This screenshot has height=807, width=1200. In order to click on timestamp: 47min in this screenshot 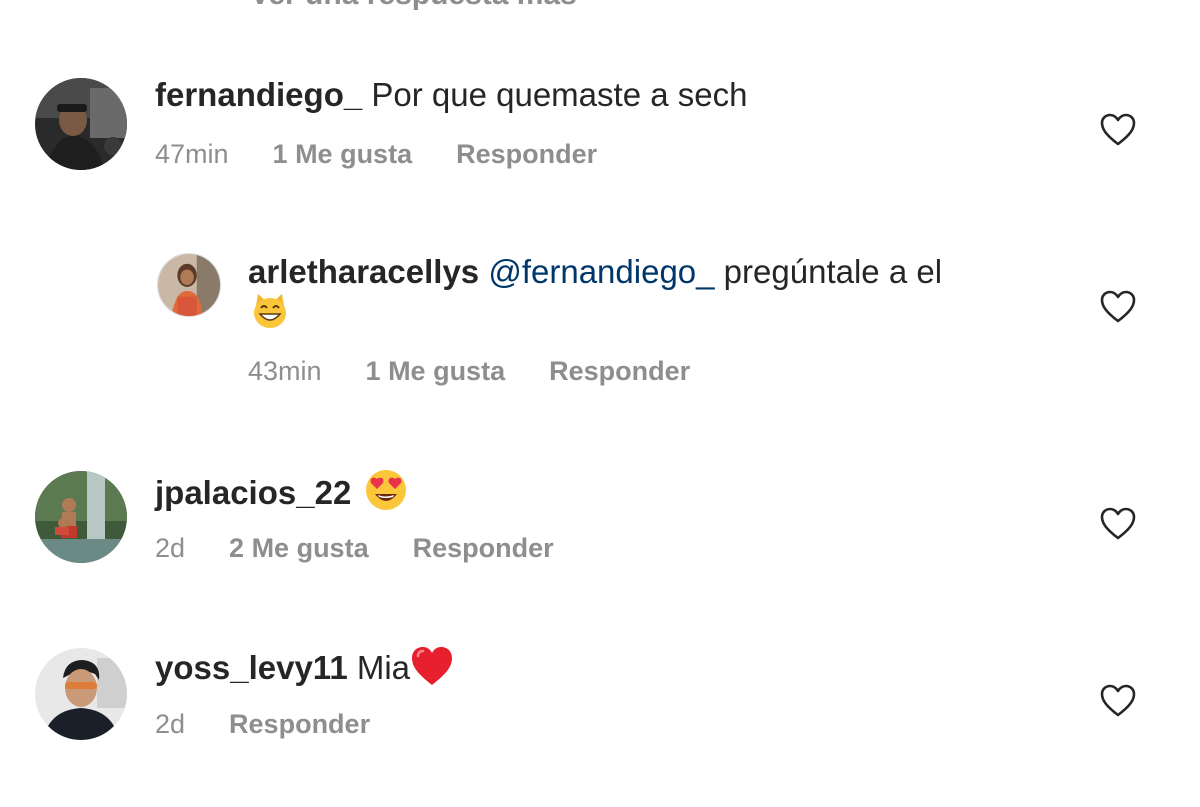, I will do `click(192, 154)`.